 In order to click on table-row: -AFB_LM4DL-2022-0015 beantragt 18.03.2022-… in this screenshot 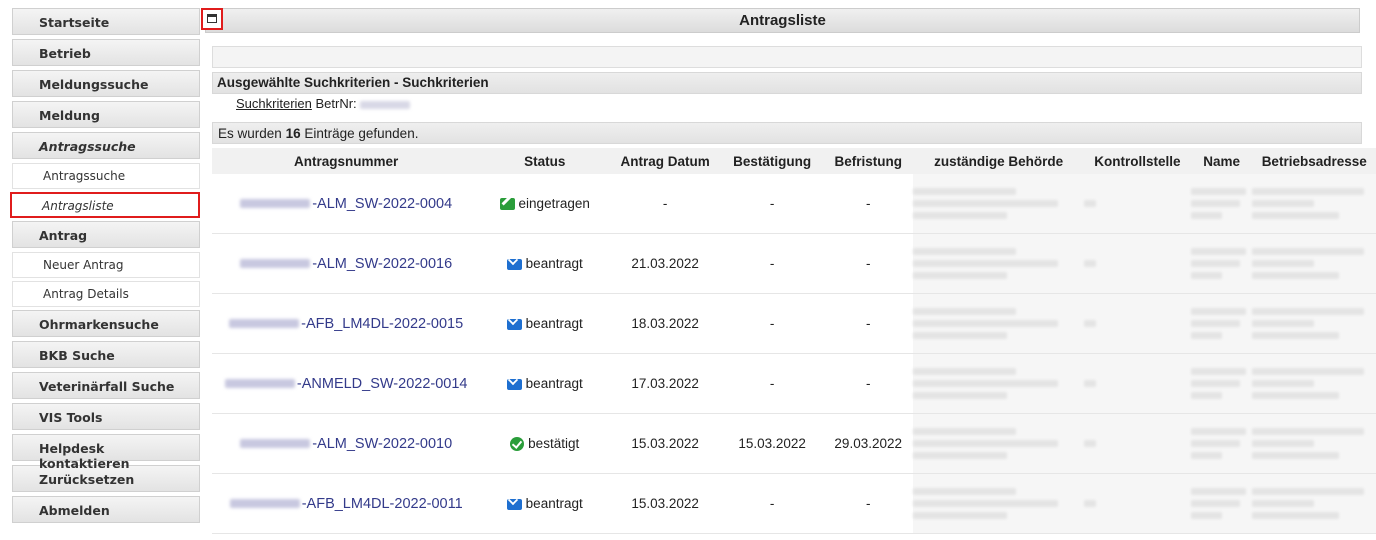, I will do `click(794, 323)`.